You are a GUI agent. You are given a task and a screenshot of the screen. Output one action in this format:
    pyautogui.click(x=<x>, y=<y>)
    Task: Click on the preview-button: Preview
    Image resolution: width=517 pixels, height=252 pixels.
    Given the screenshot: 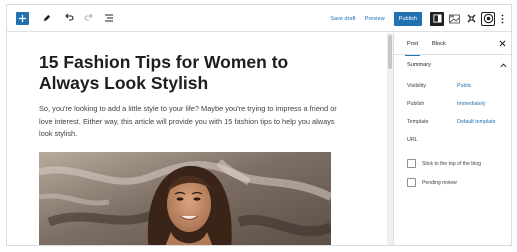 What is the action you would take?
    pyautogui.click(x=375, y=19)
    